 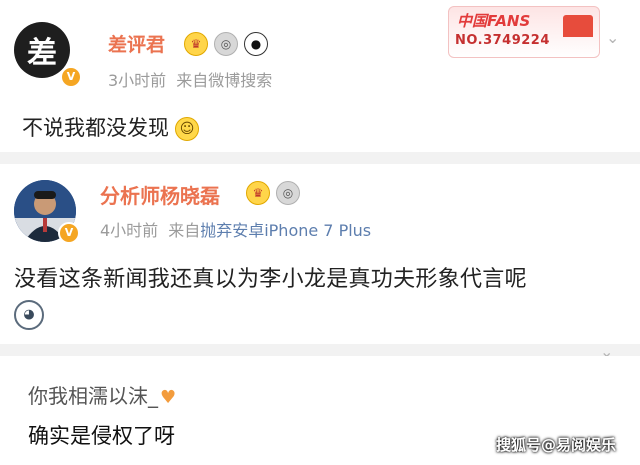 I want to click on username: 分析师杨晓磊, so click(x=160, y=194).